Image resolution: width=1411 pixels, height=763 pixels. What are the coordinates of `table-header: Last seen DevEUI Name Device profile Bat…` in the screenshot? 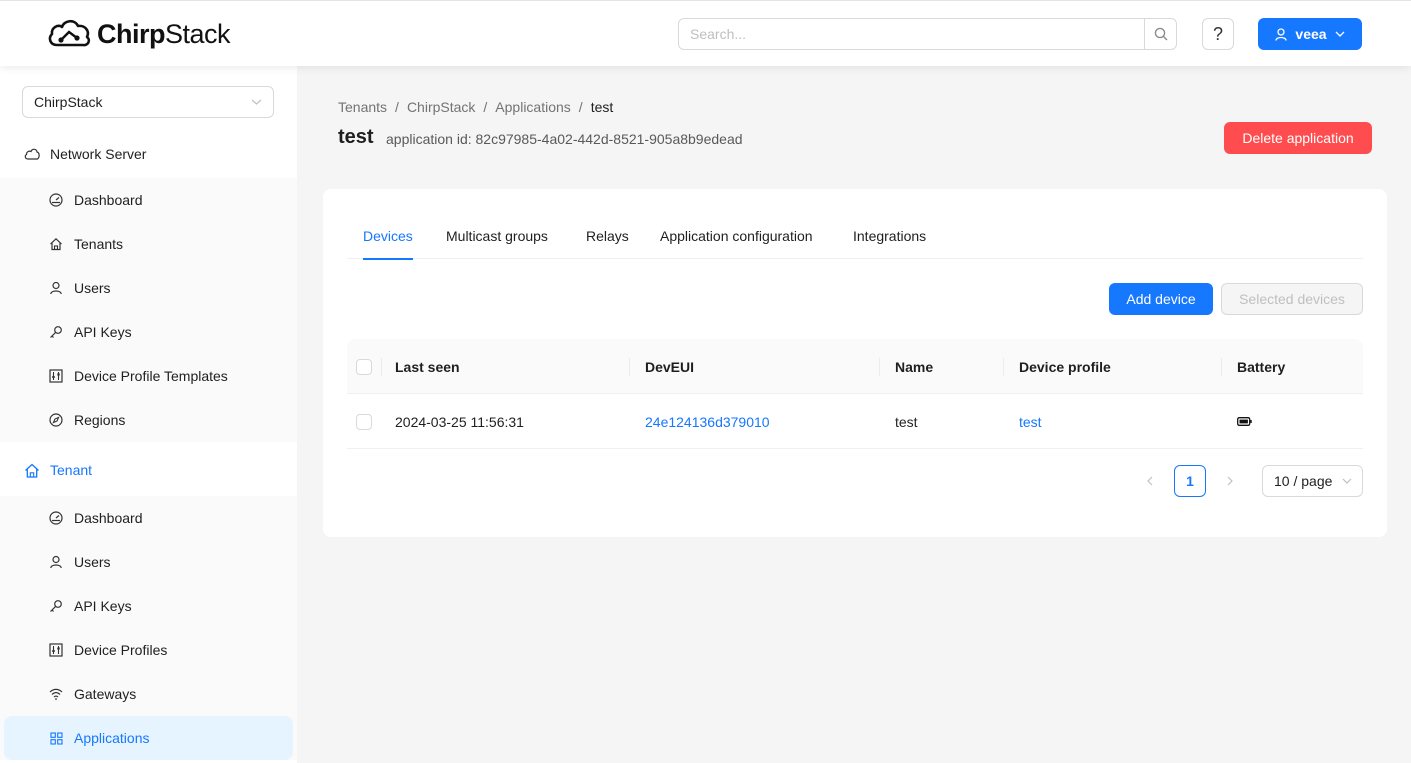 It's located at (855, 366).